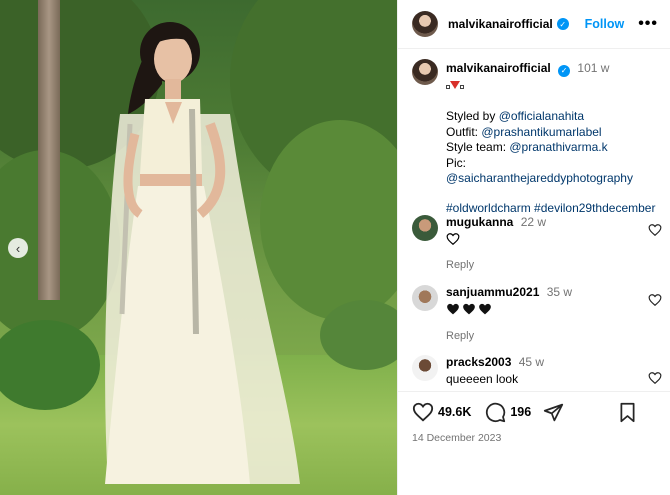  What do you see at coordinates (478, 147) in the screenshot?
I see `style-team-label: Style team:` at bounding box center [478, 147].